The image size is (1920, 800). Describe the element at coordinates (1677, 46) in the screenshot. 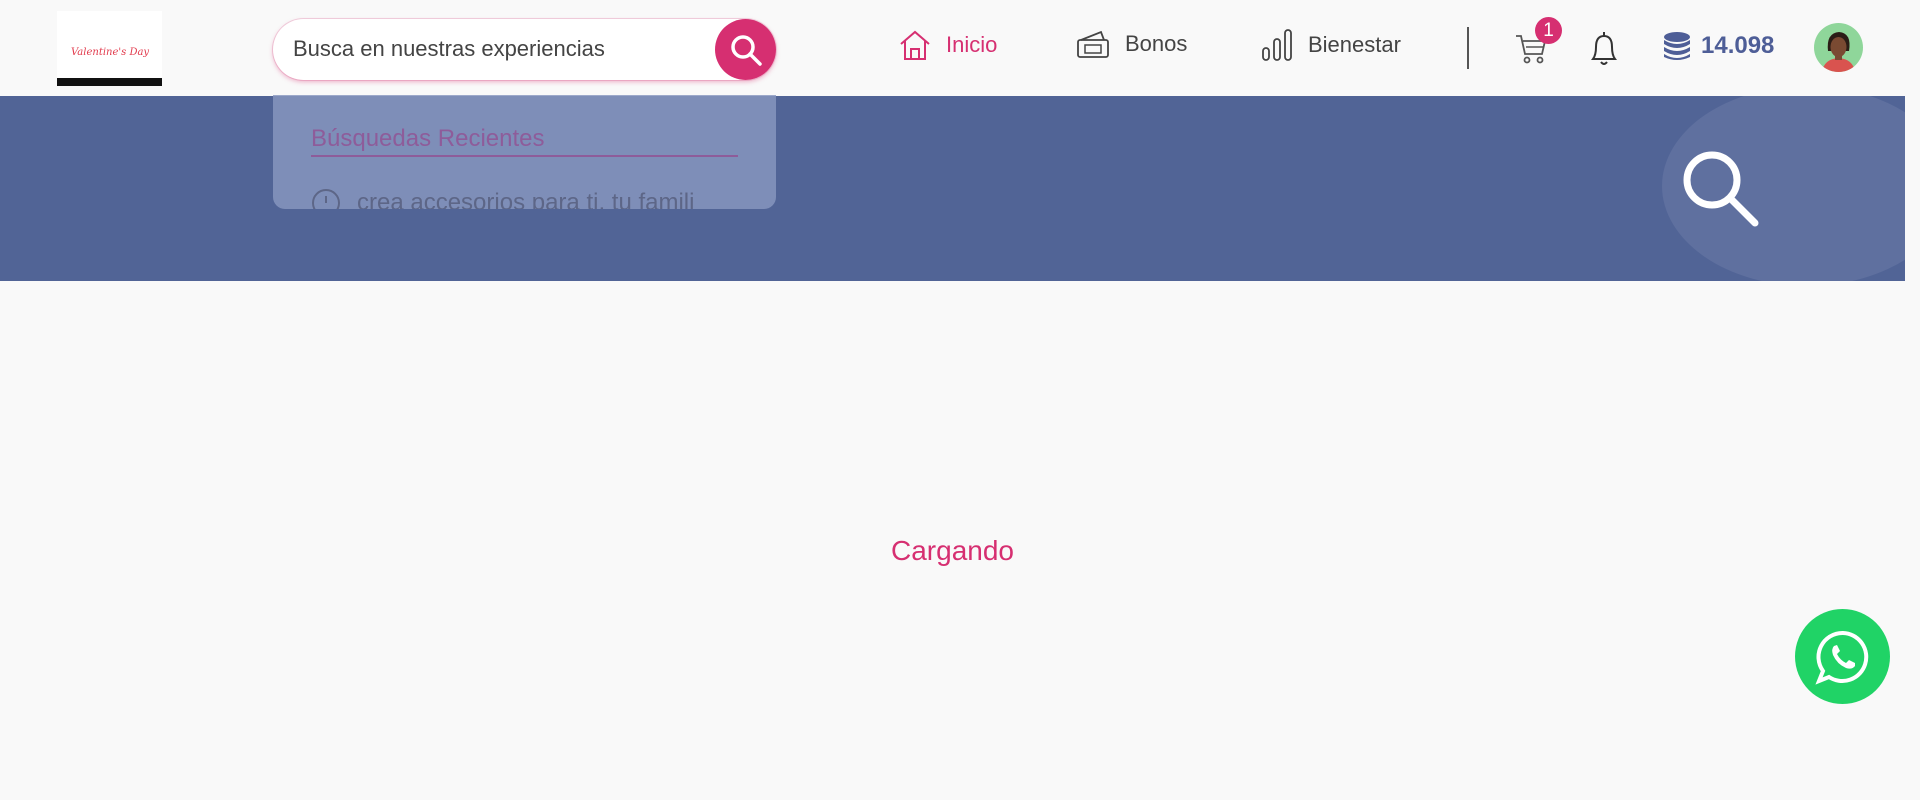

I see `coins-icon` at that location.